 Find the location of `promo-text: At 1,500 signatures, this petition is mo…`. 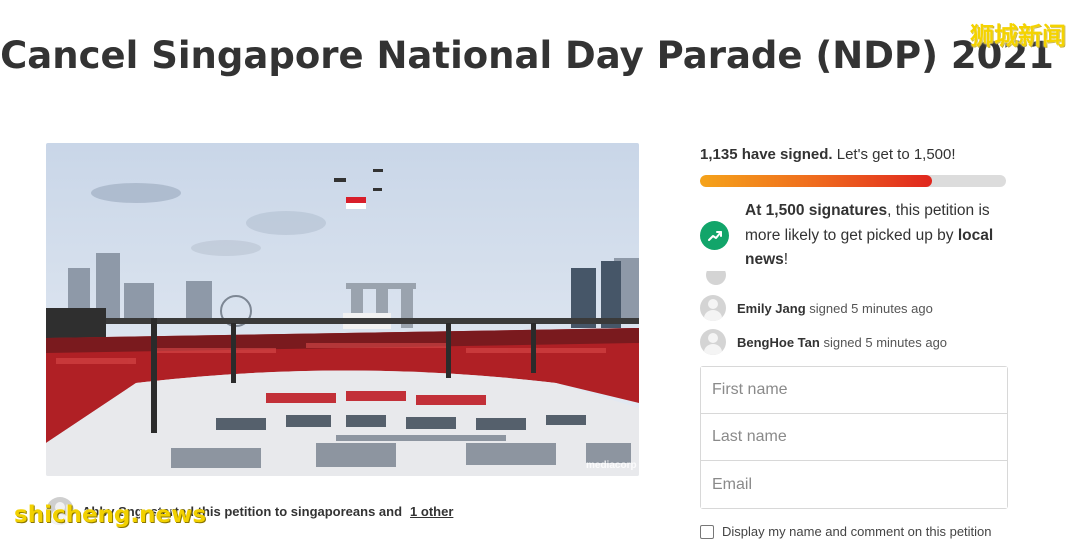

promo-text: At 1,500 signatures, this petition is mo… is located at coordinates (875, 236).